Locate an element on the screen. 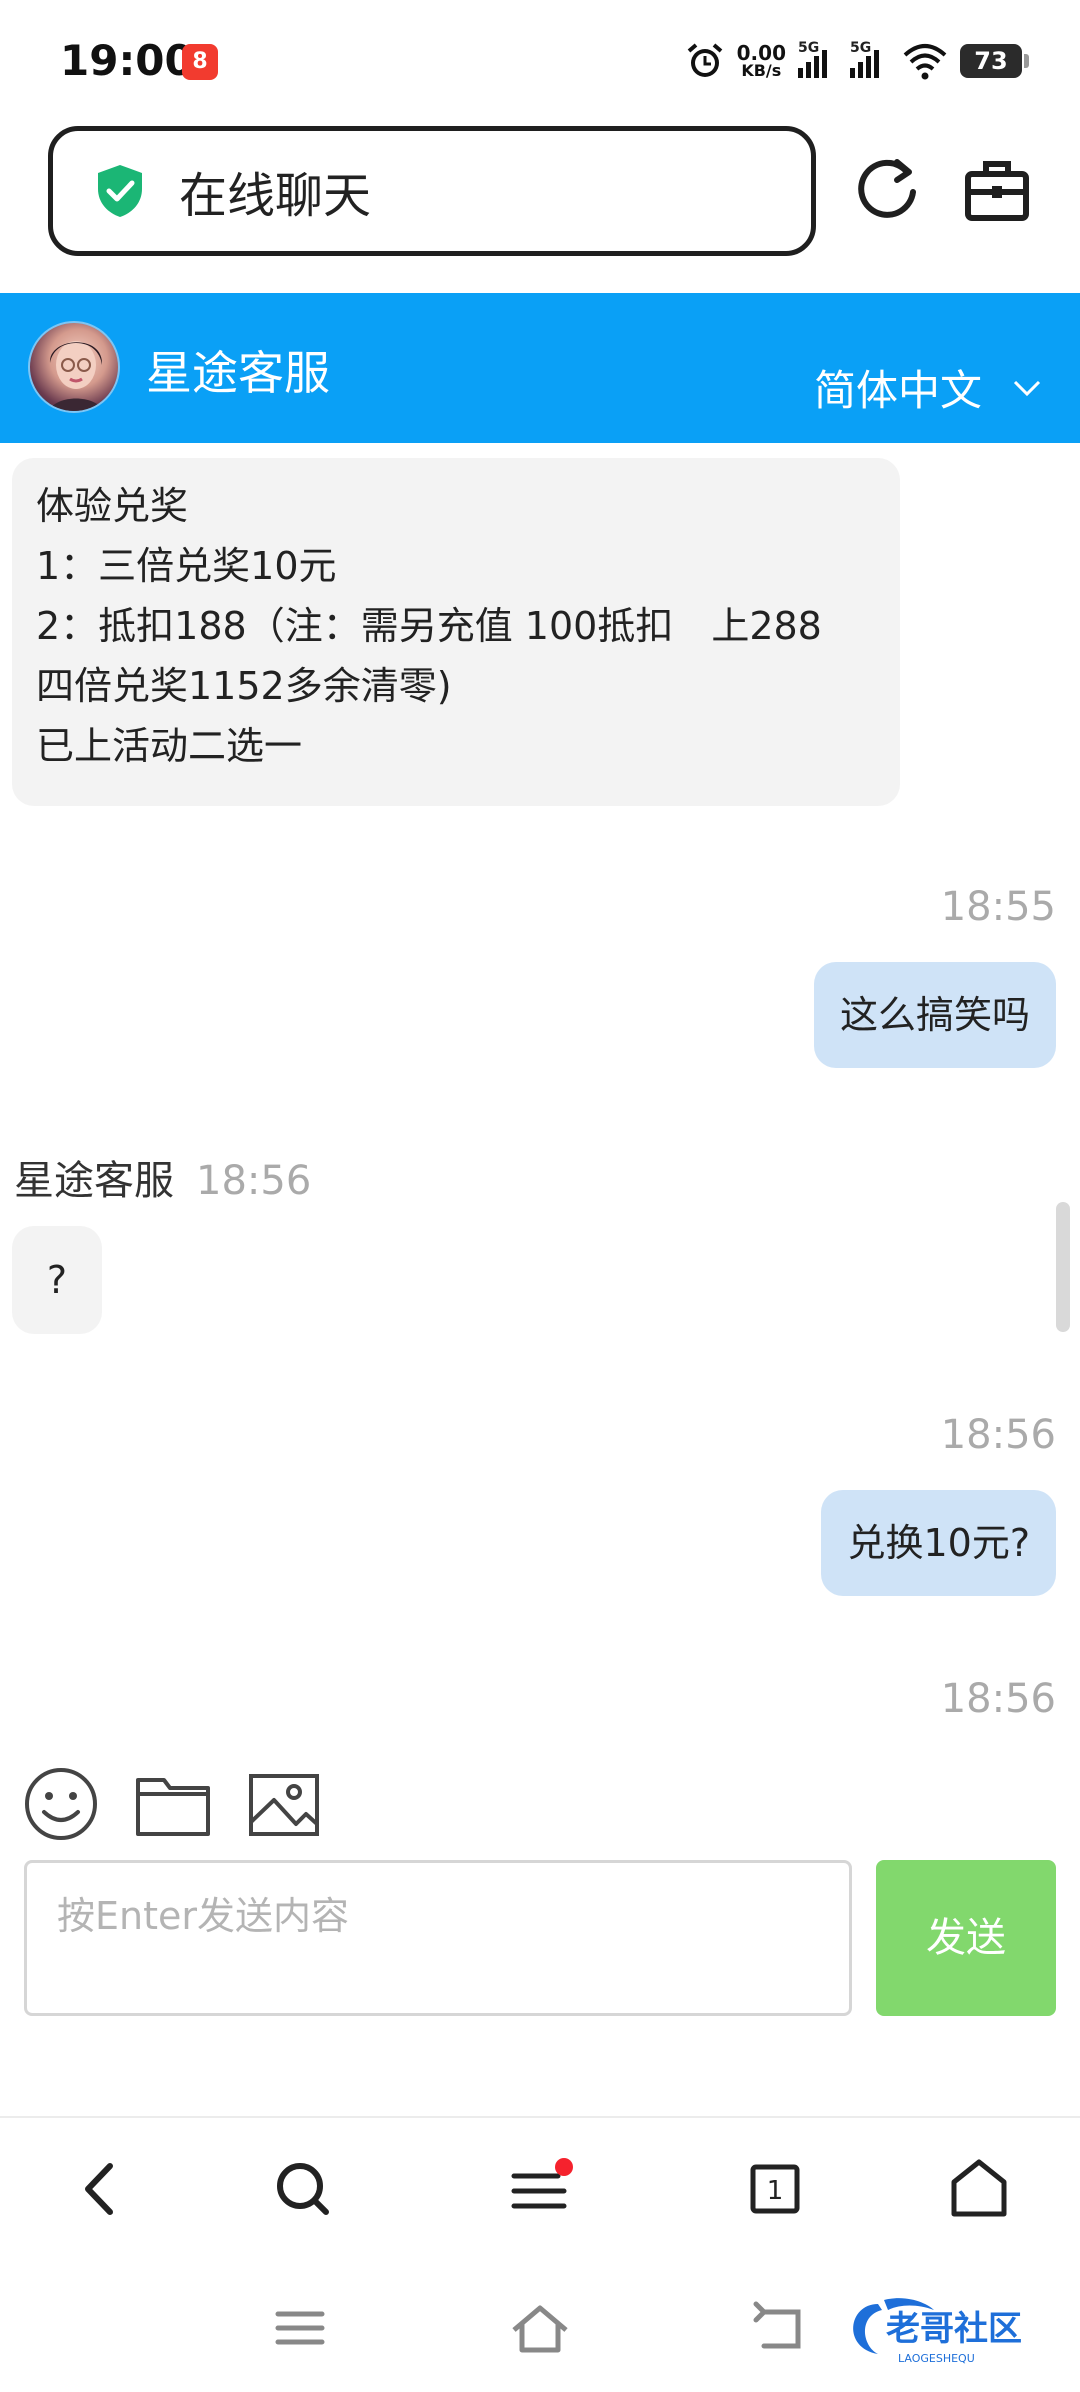 The image size is (1080, 2392). folder-icon is located at coordinates (173, 1804).